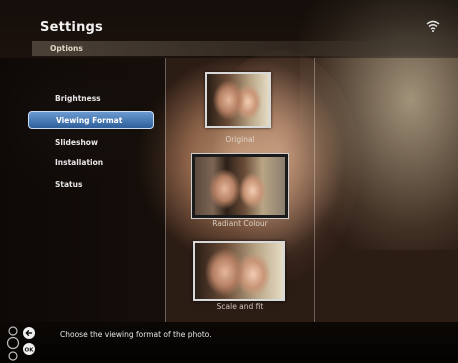 The width and height of the screenshot is (458, 363). I want to click on ok-icon: OK, so click(29, 349).